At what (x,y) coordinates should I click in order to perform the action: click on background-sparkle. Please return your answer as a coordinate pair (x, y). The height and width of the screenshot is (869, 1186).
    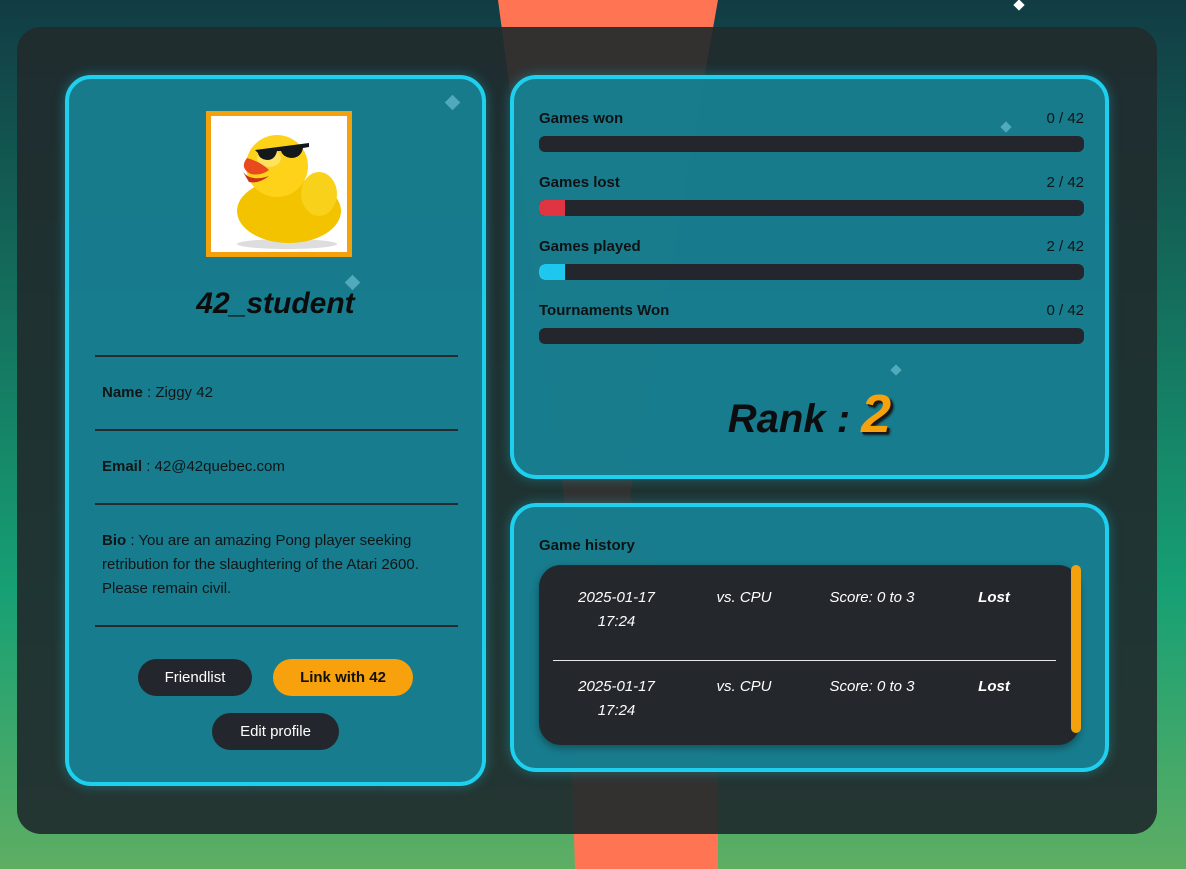
    Looking at the image, I should click on (1019, 5).